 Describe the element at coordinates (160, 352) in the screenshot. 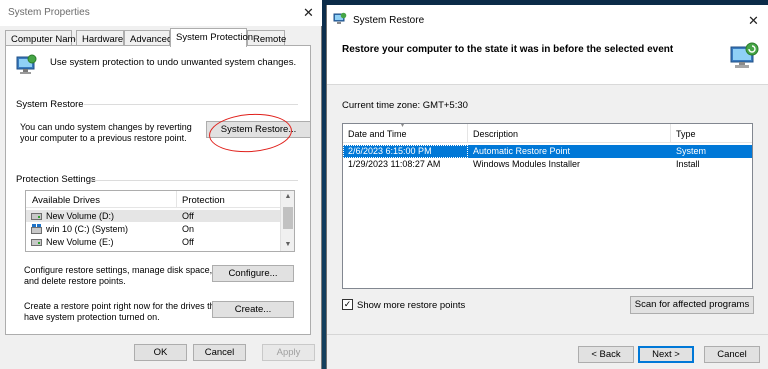

I see `ok-button: OK` at that location.